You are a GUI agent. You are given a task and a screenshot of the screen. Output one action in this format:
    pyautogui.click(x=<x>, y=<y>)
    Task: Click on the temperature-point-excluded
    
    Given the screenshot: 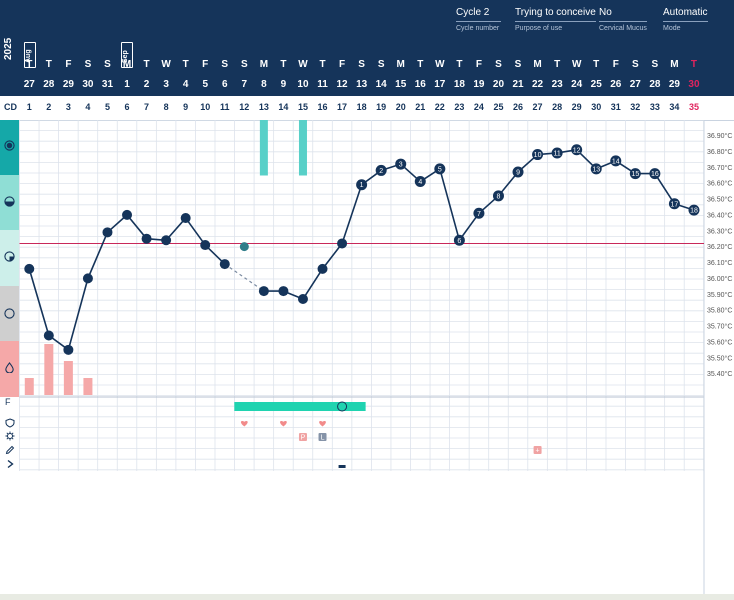 What is the action you would take?
    pyautogui.click(x=244, y=247)
    